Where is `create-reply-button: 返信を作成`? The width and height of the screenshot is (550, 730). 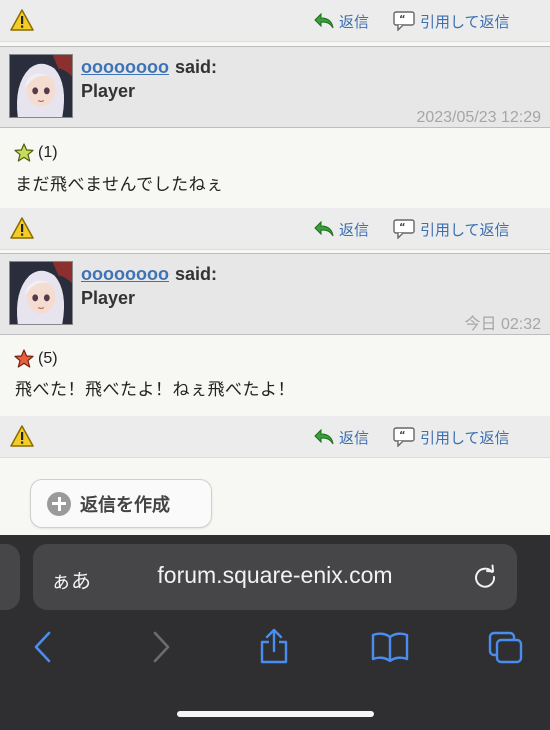 create-reply-button: 返信を作成 is located at coordinates (121, 503).